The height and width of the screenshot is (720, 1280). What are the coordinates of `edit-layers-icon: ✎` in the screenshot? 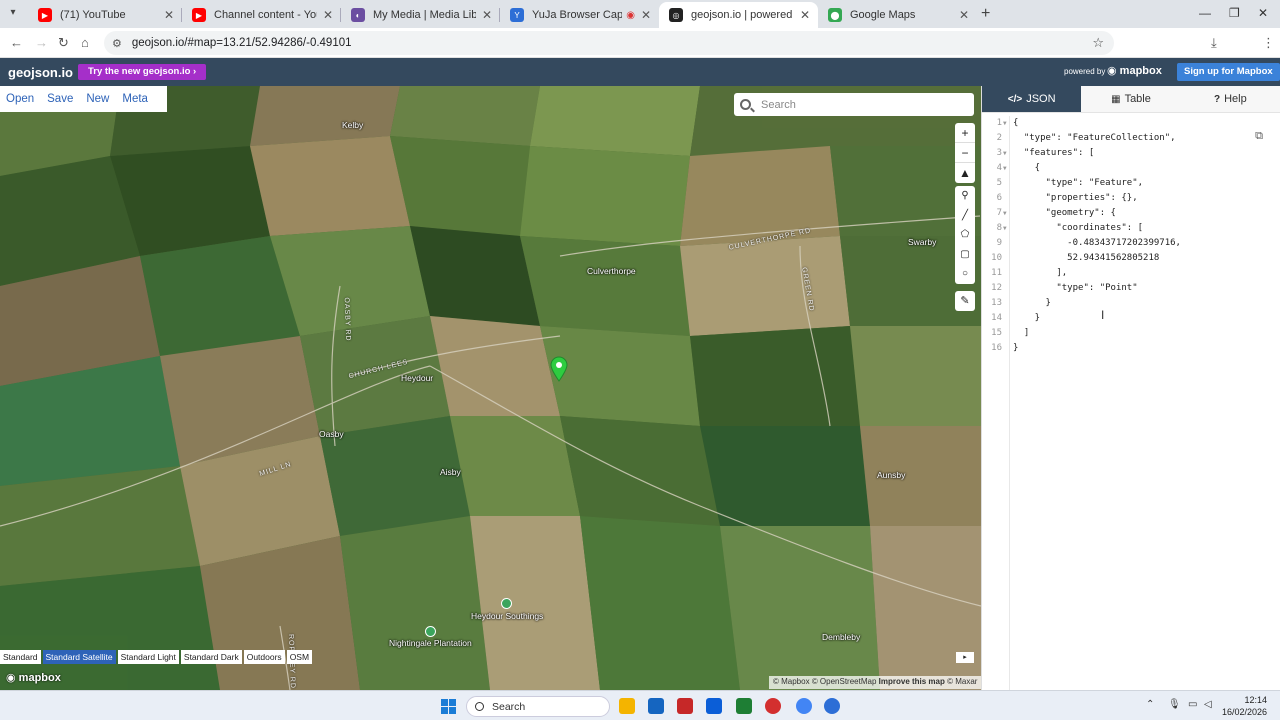 It's located at (965, 301).